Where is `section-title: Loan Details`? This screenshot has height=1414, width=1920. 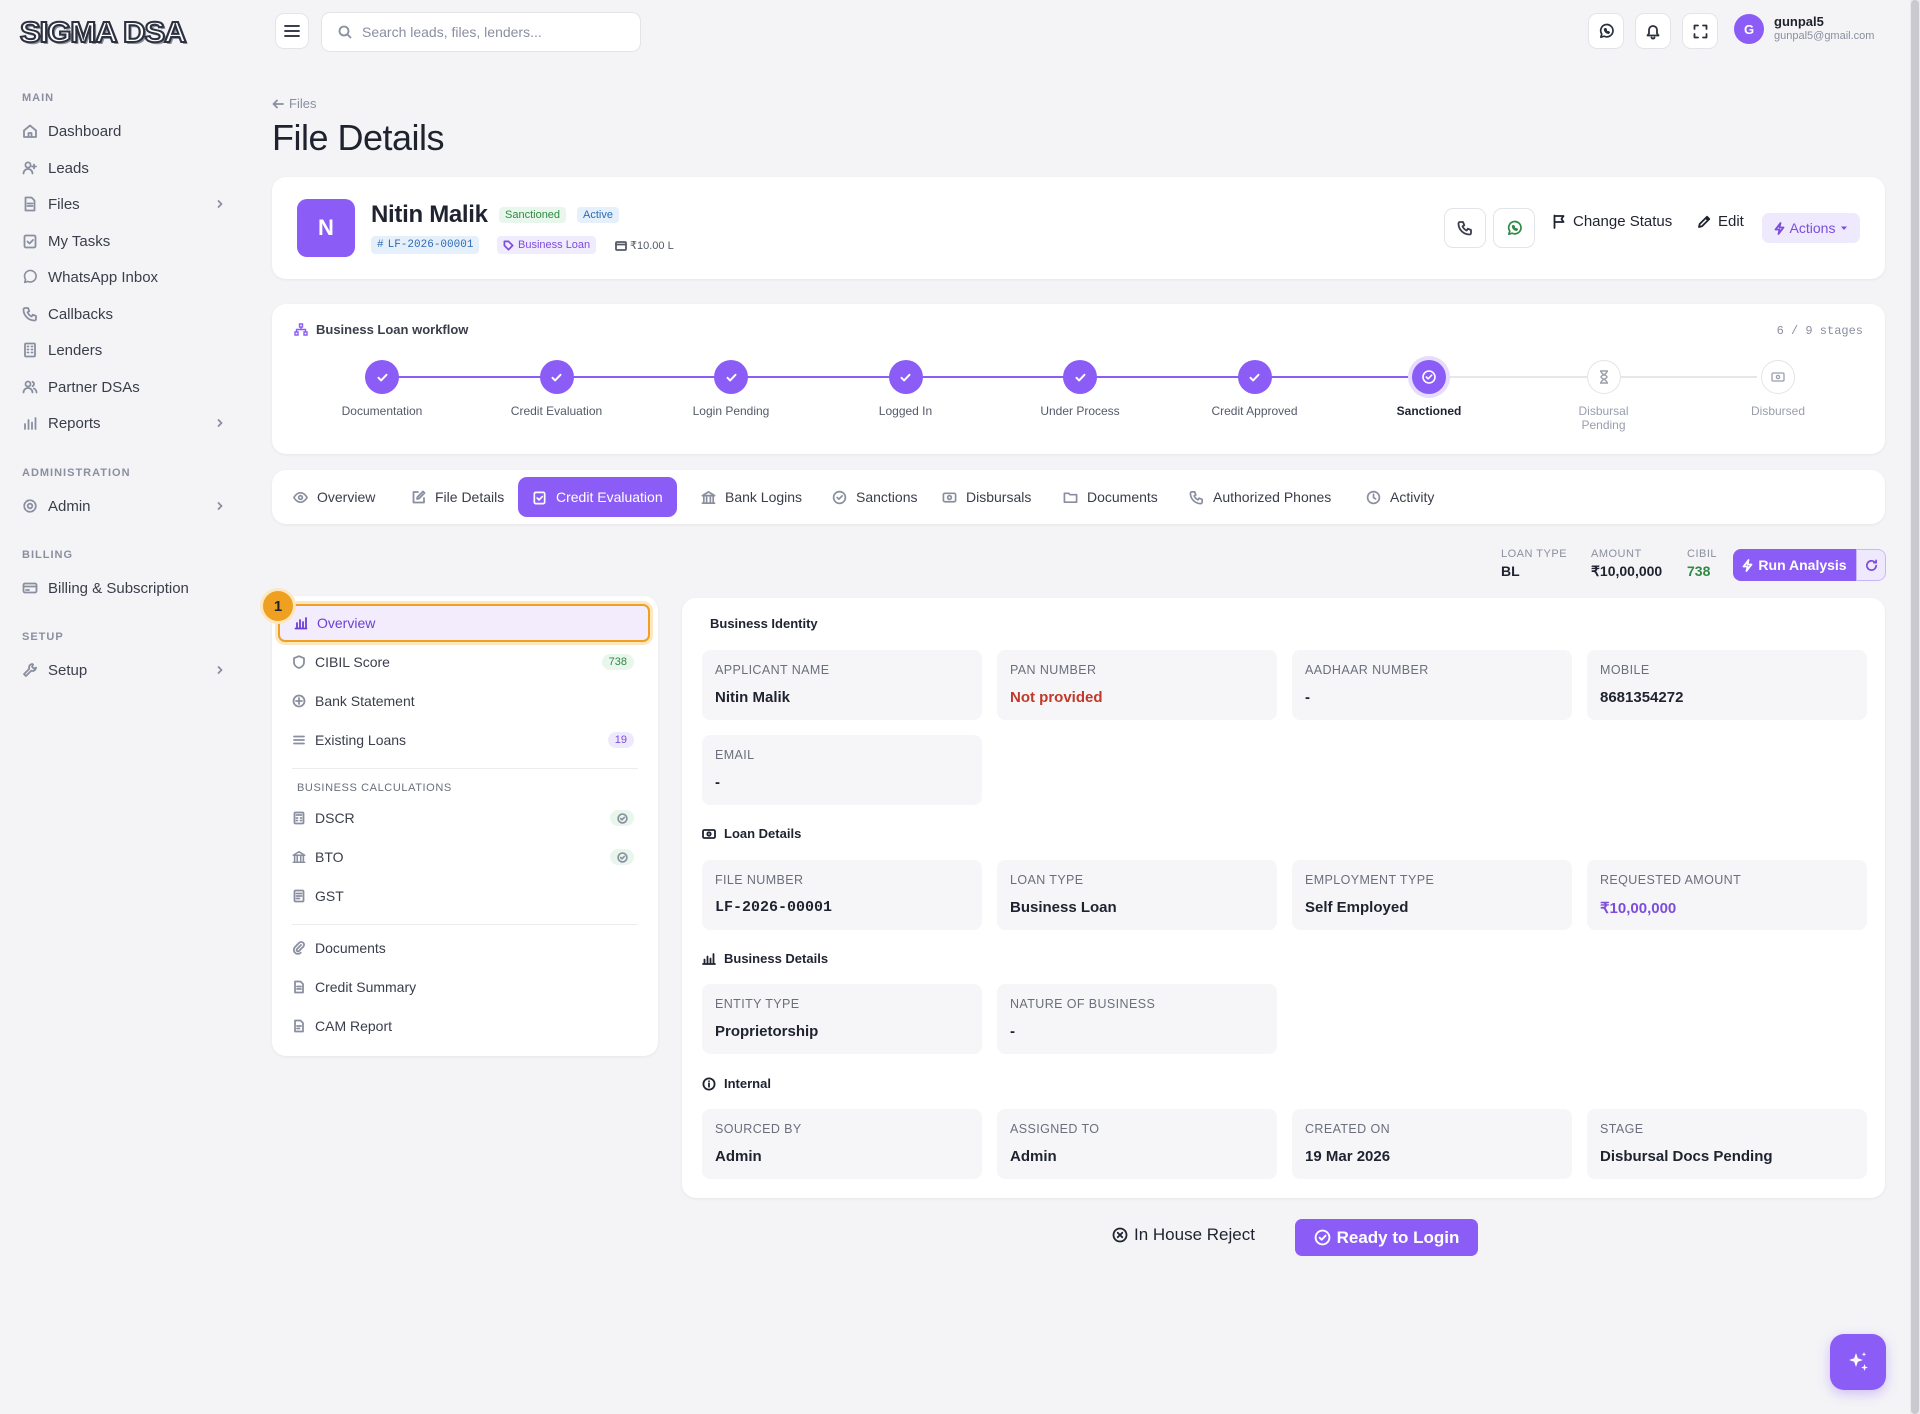 section-title: Loan Details is located at coordinates (763, 833).